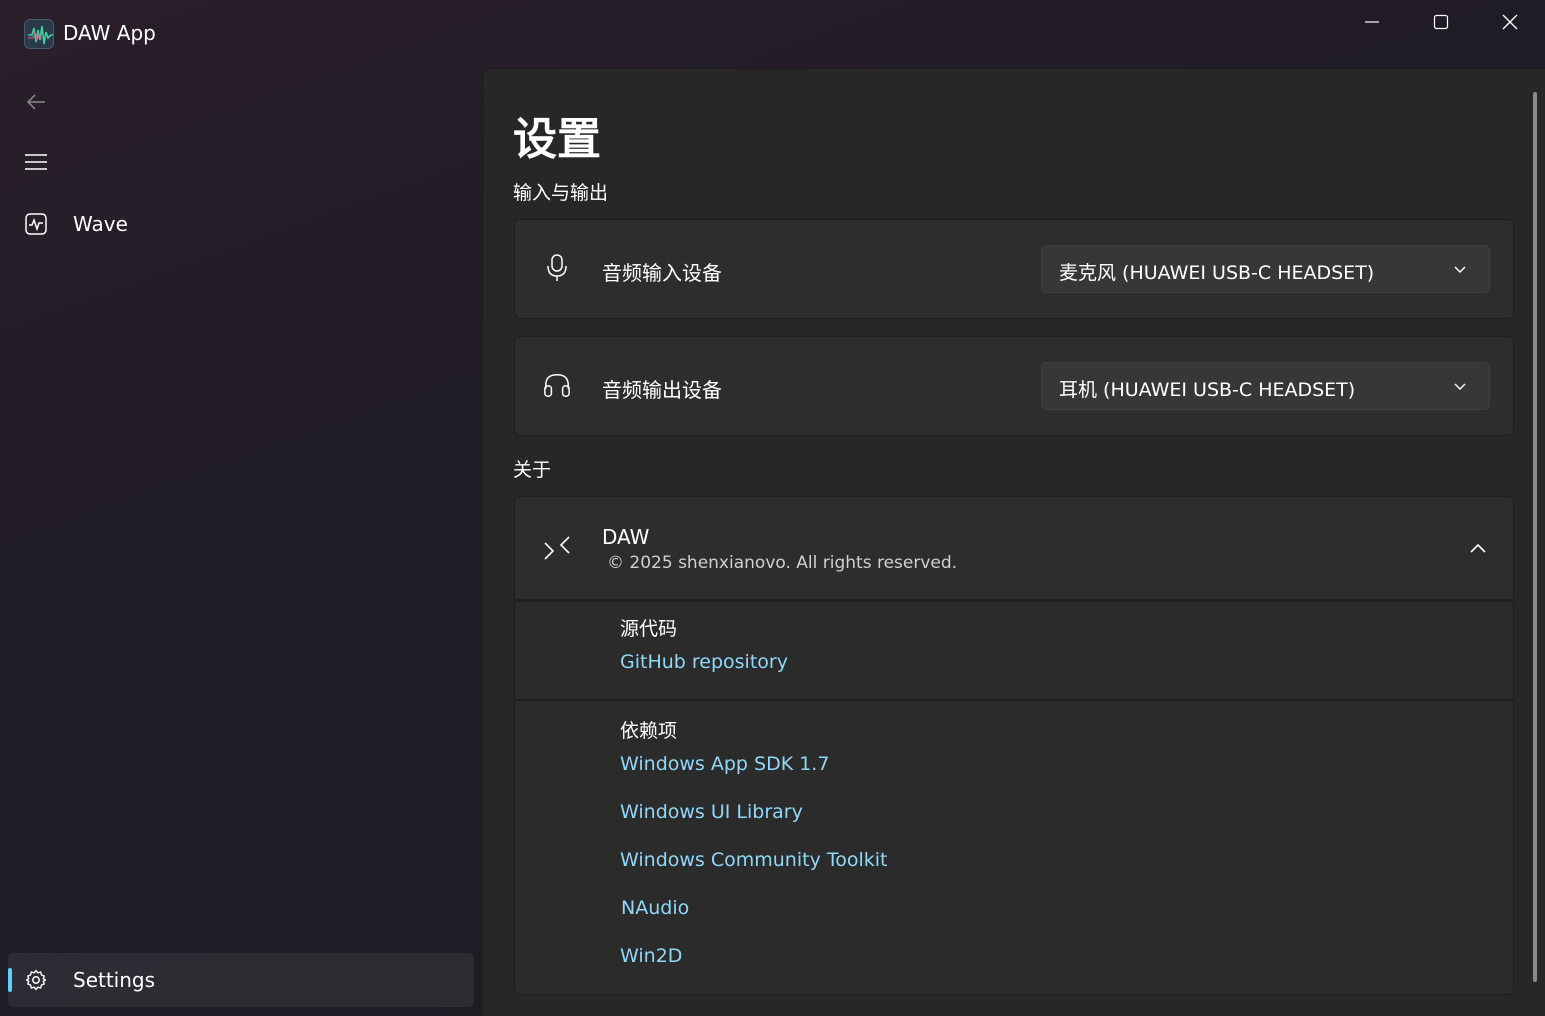 This screenshot has width=1545, height=1016. I want to click on dependency-link: NAudio, so click(655, 908).